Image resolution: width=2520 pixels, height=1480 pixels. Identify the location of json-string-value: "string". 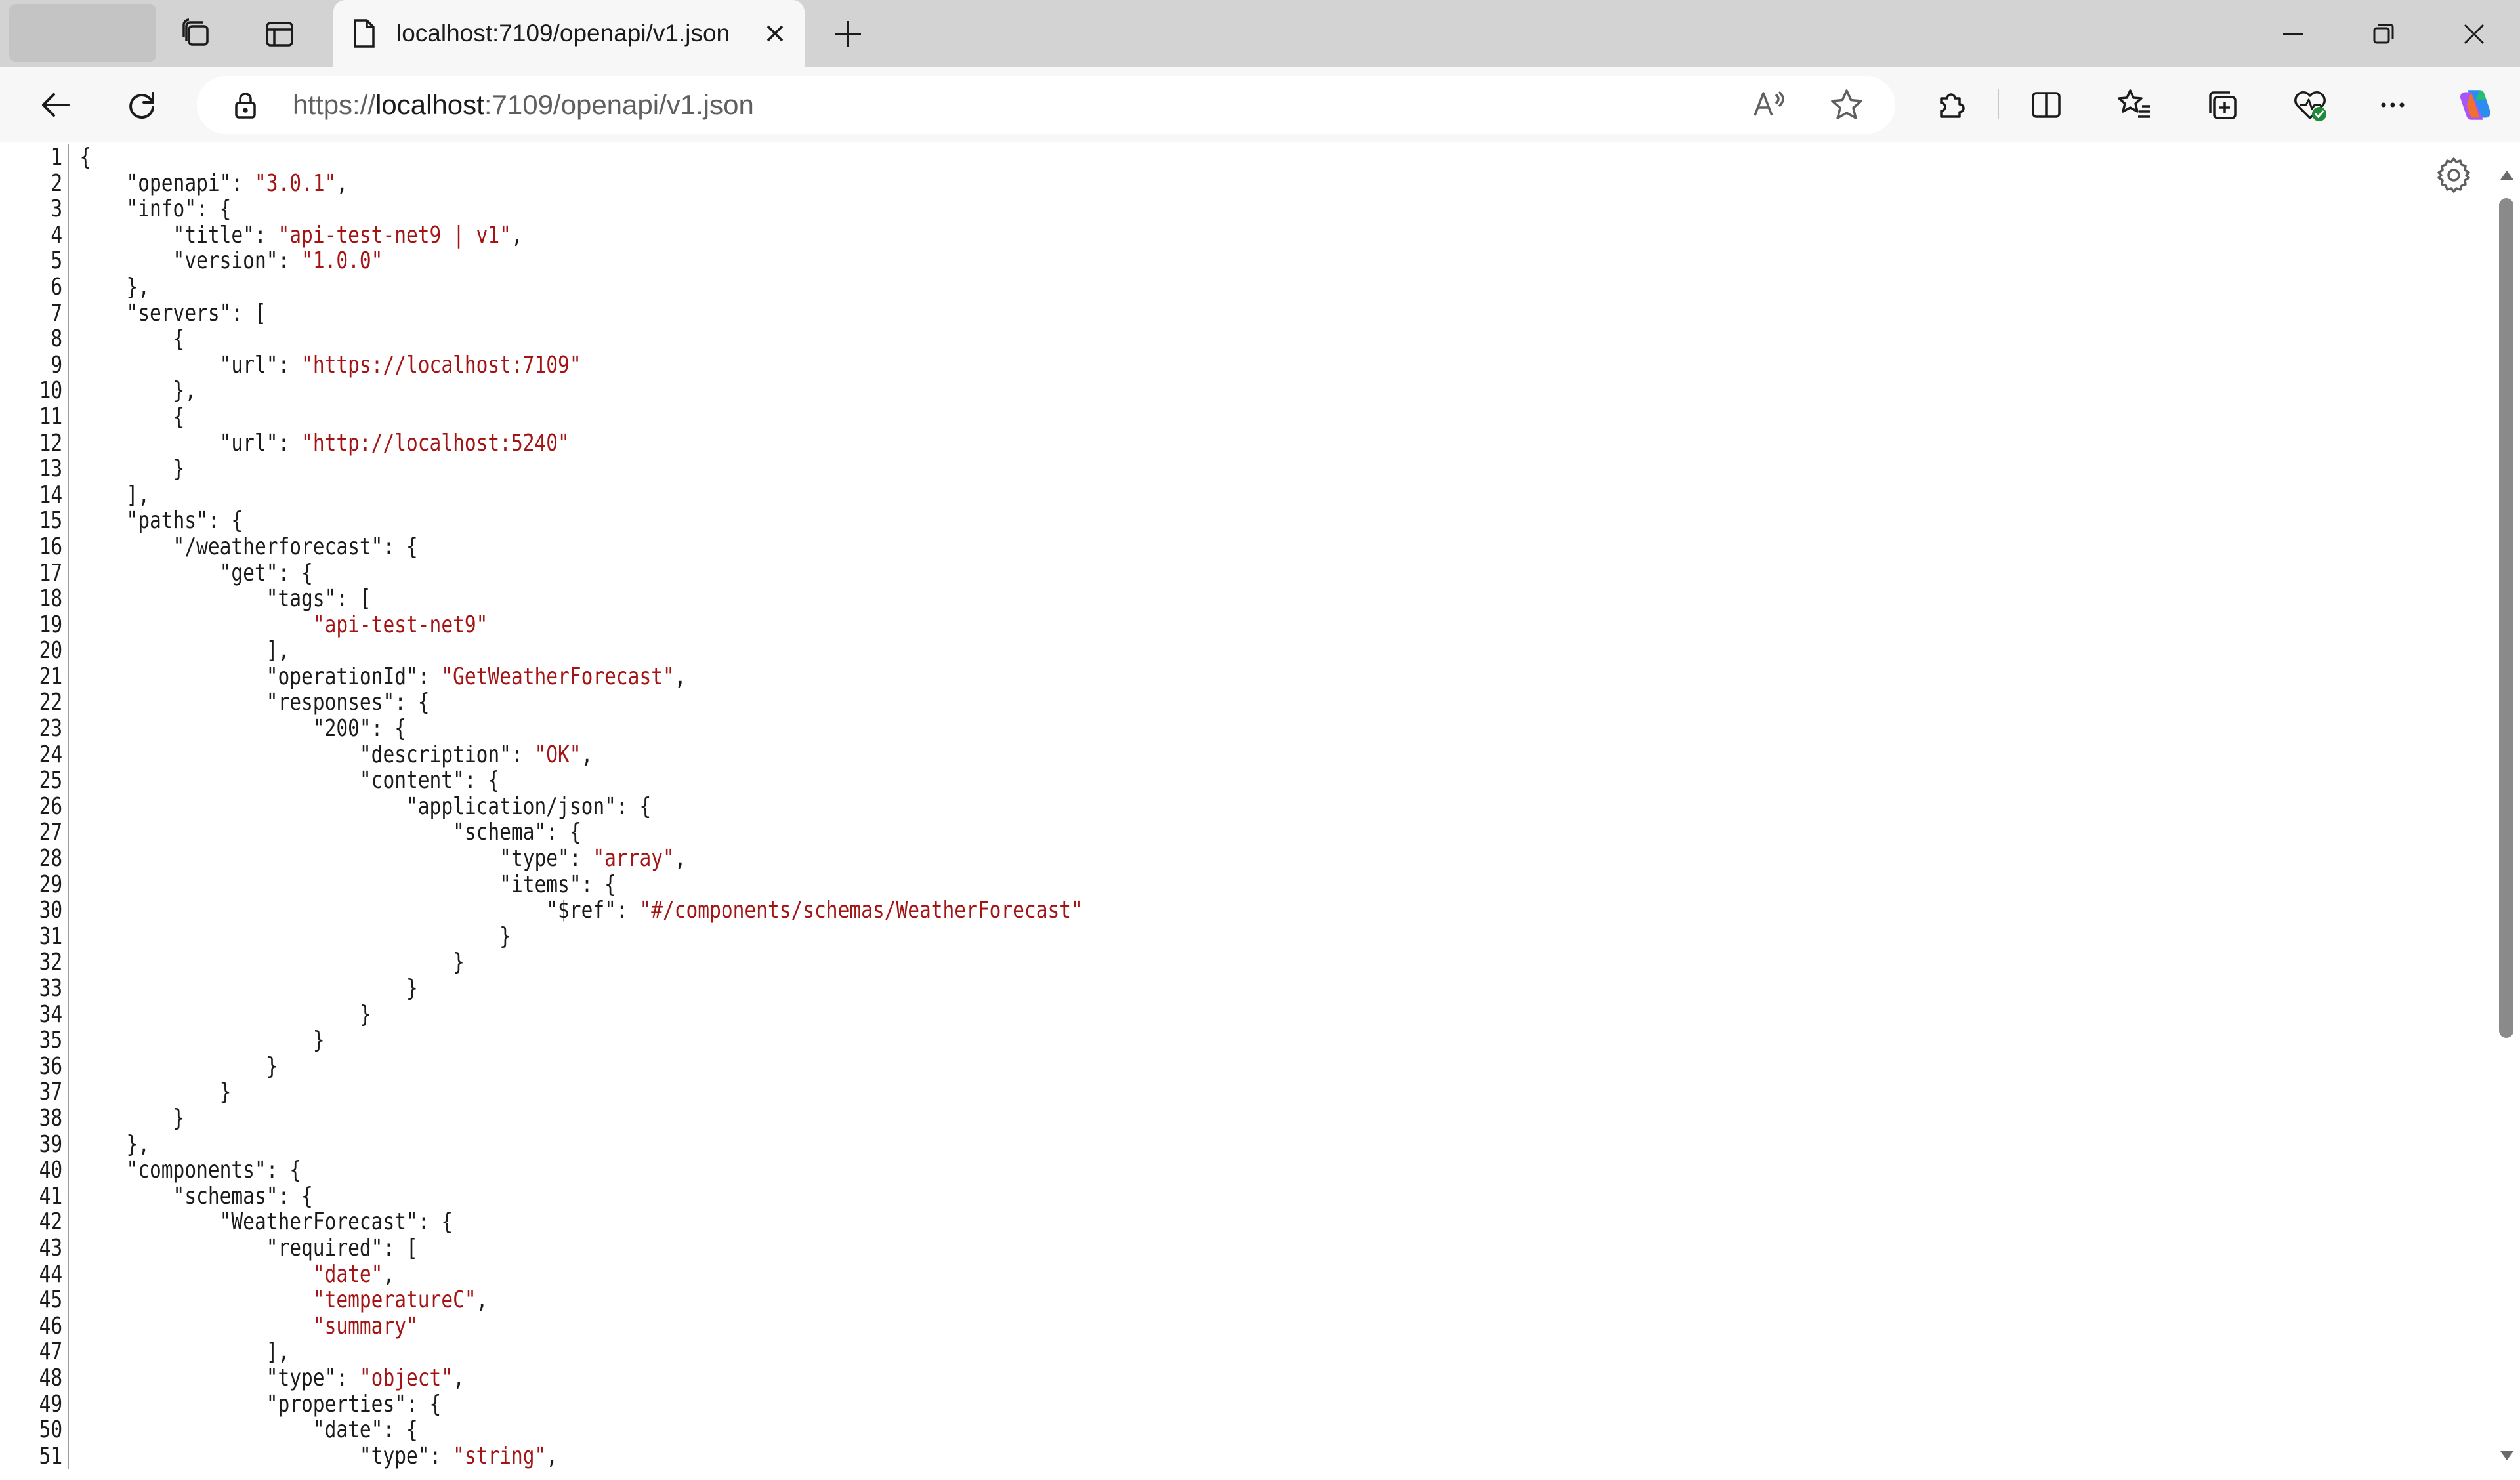
(500, 1456).